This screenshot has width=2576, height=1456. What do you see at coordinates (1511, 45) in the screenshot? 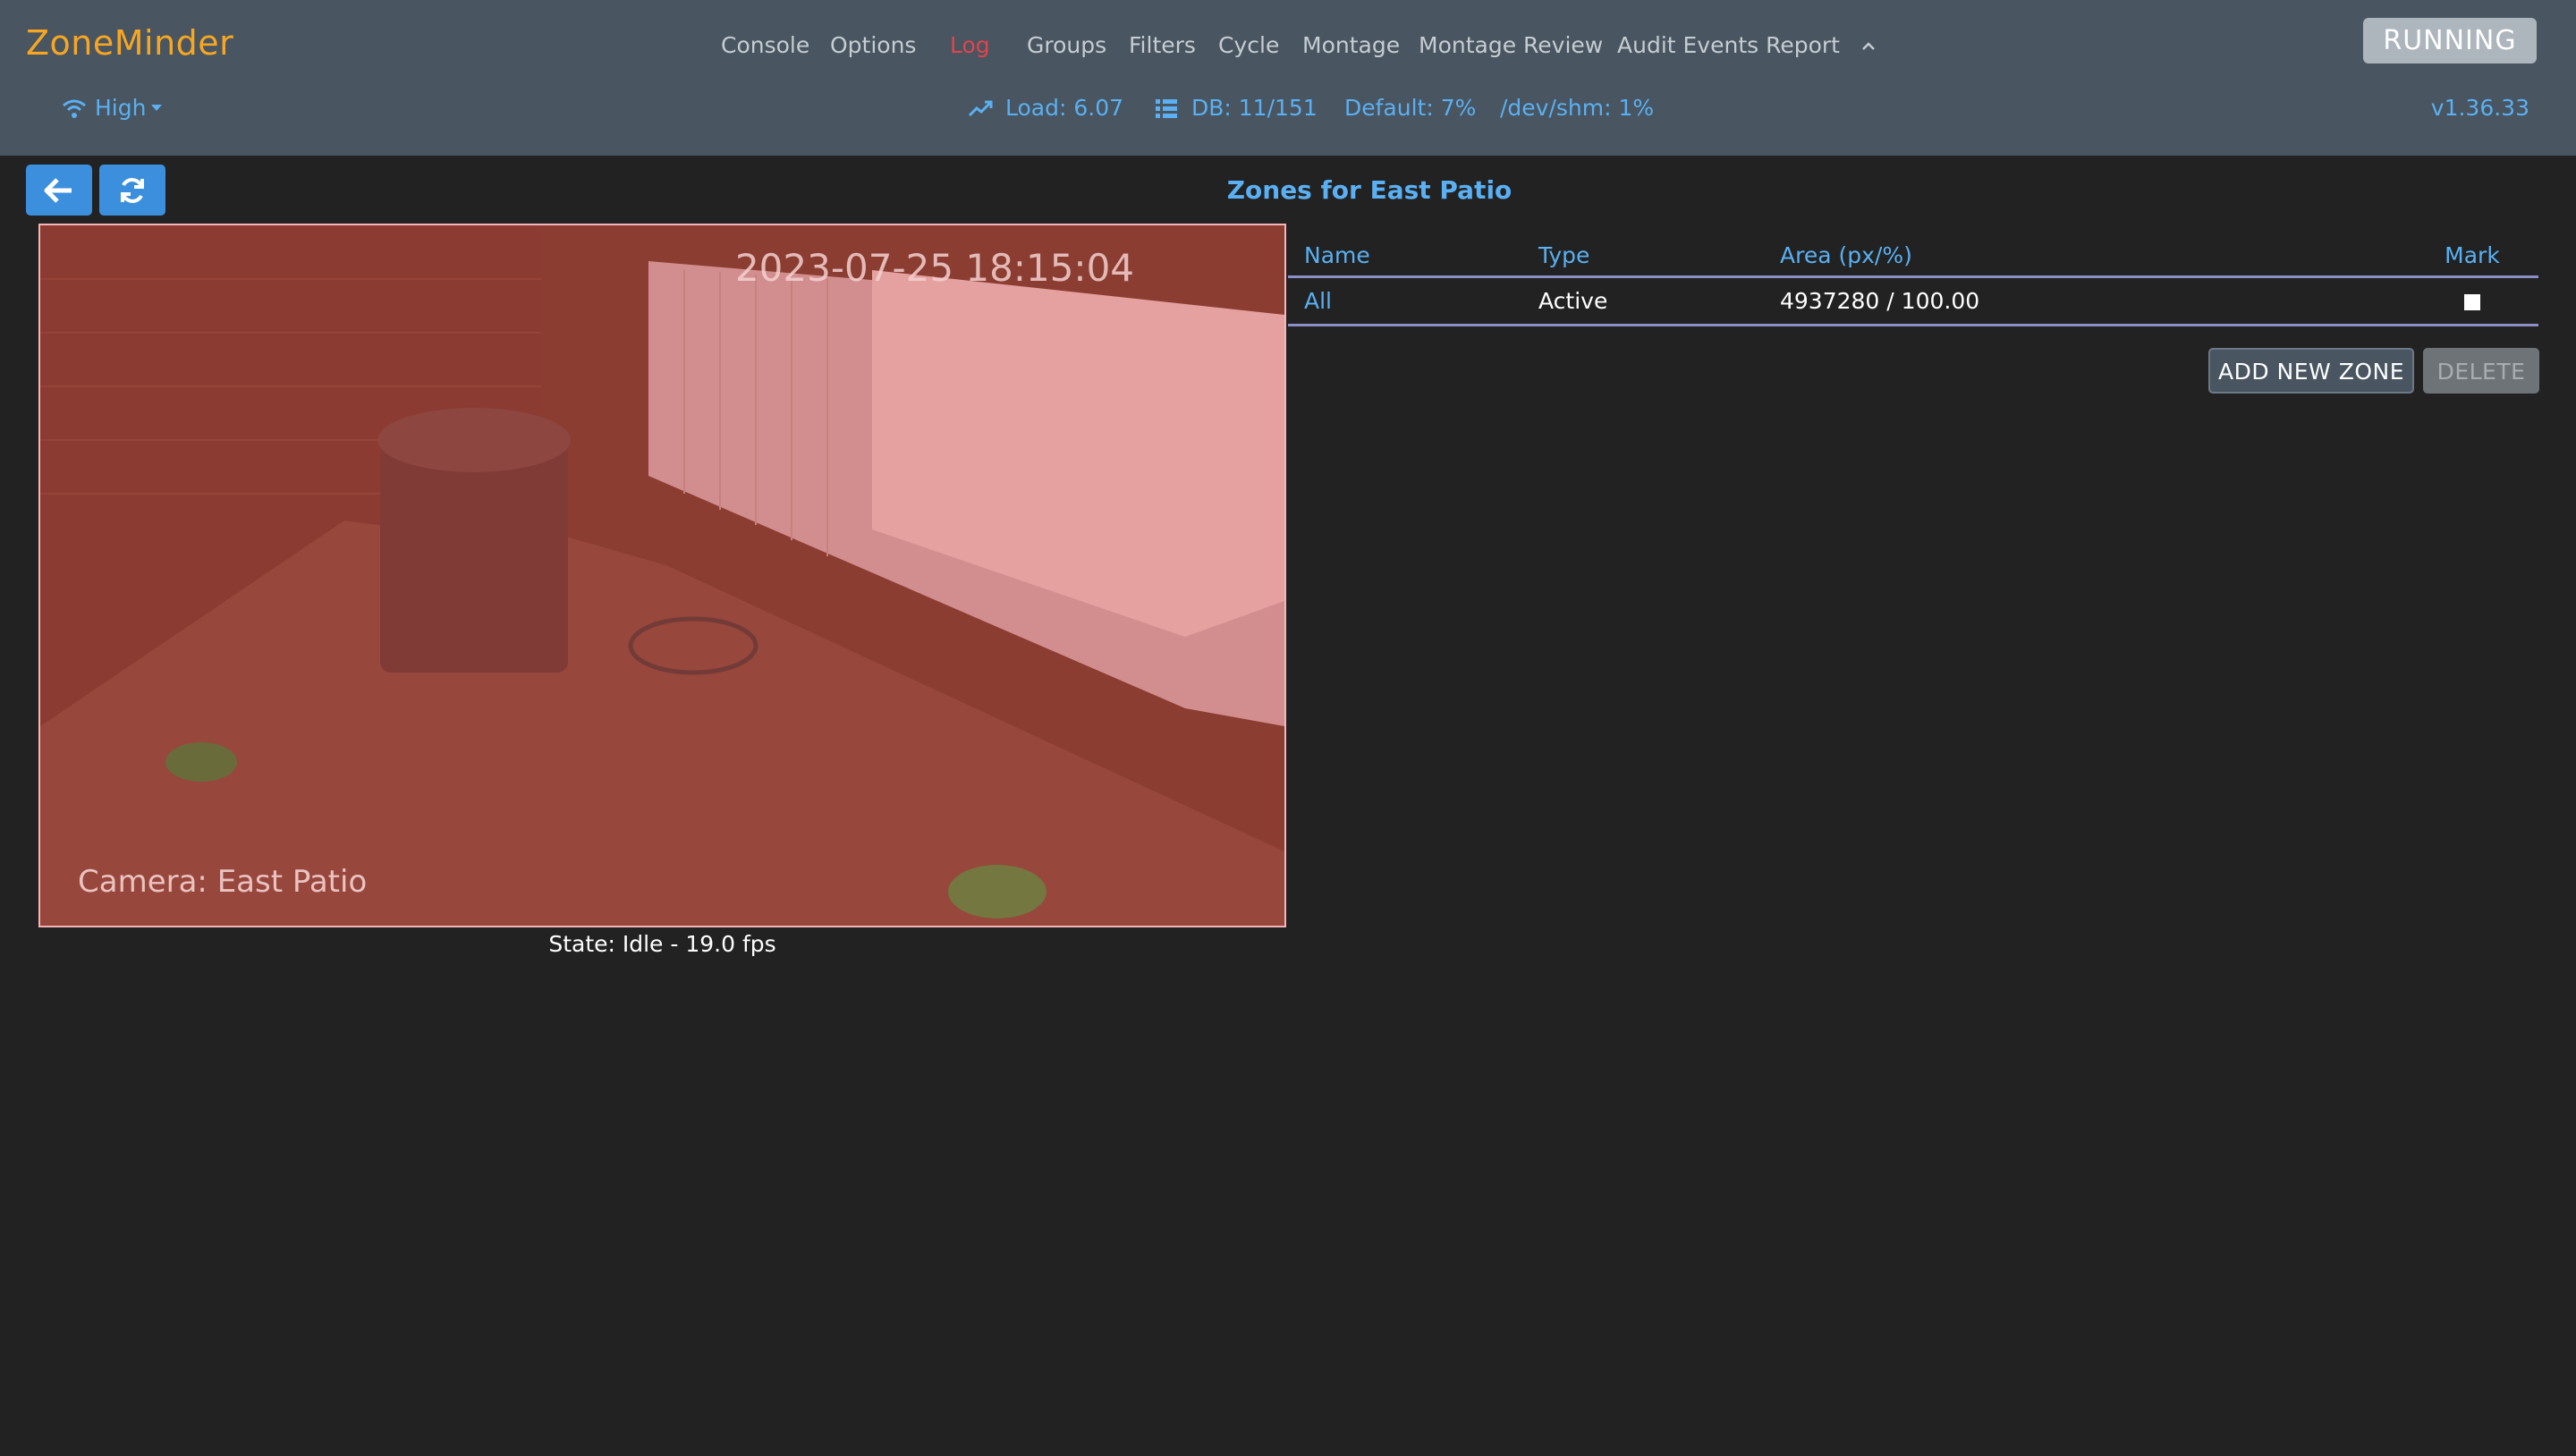
I see `nav-montage-review: Montage Review` at bounding box center [1511, 45].